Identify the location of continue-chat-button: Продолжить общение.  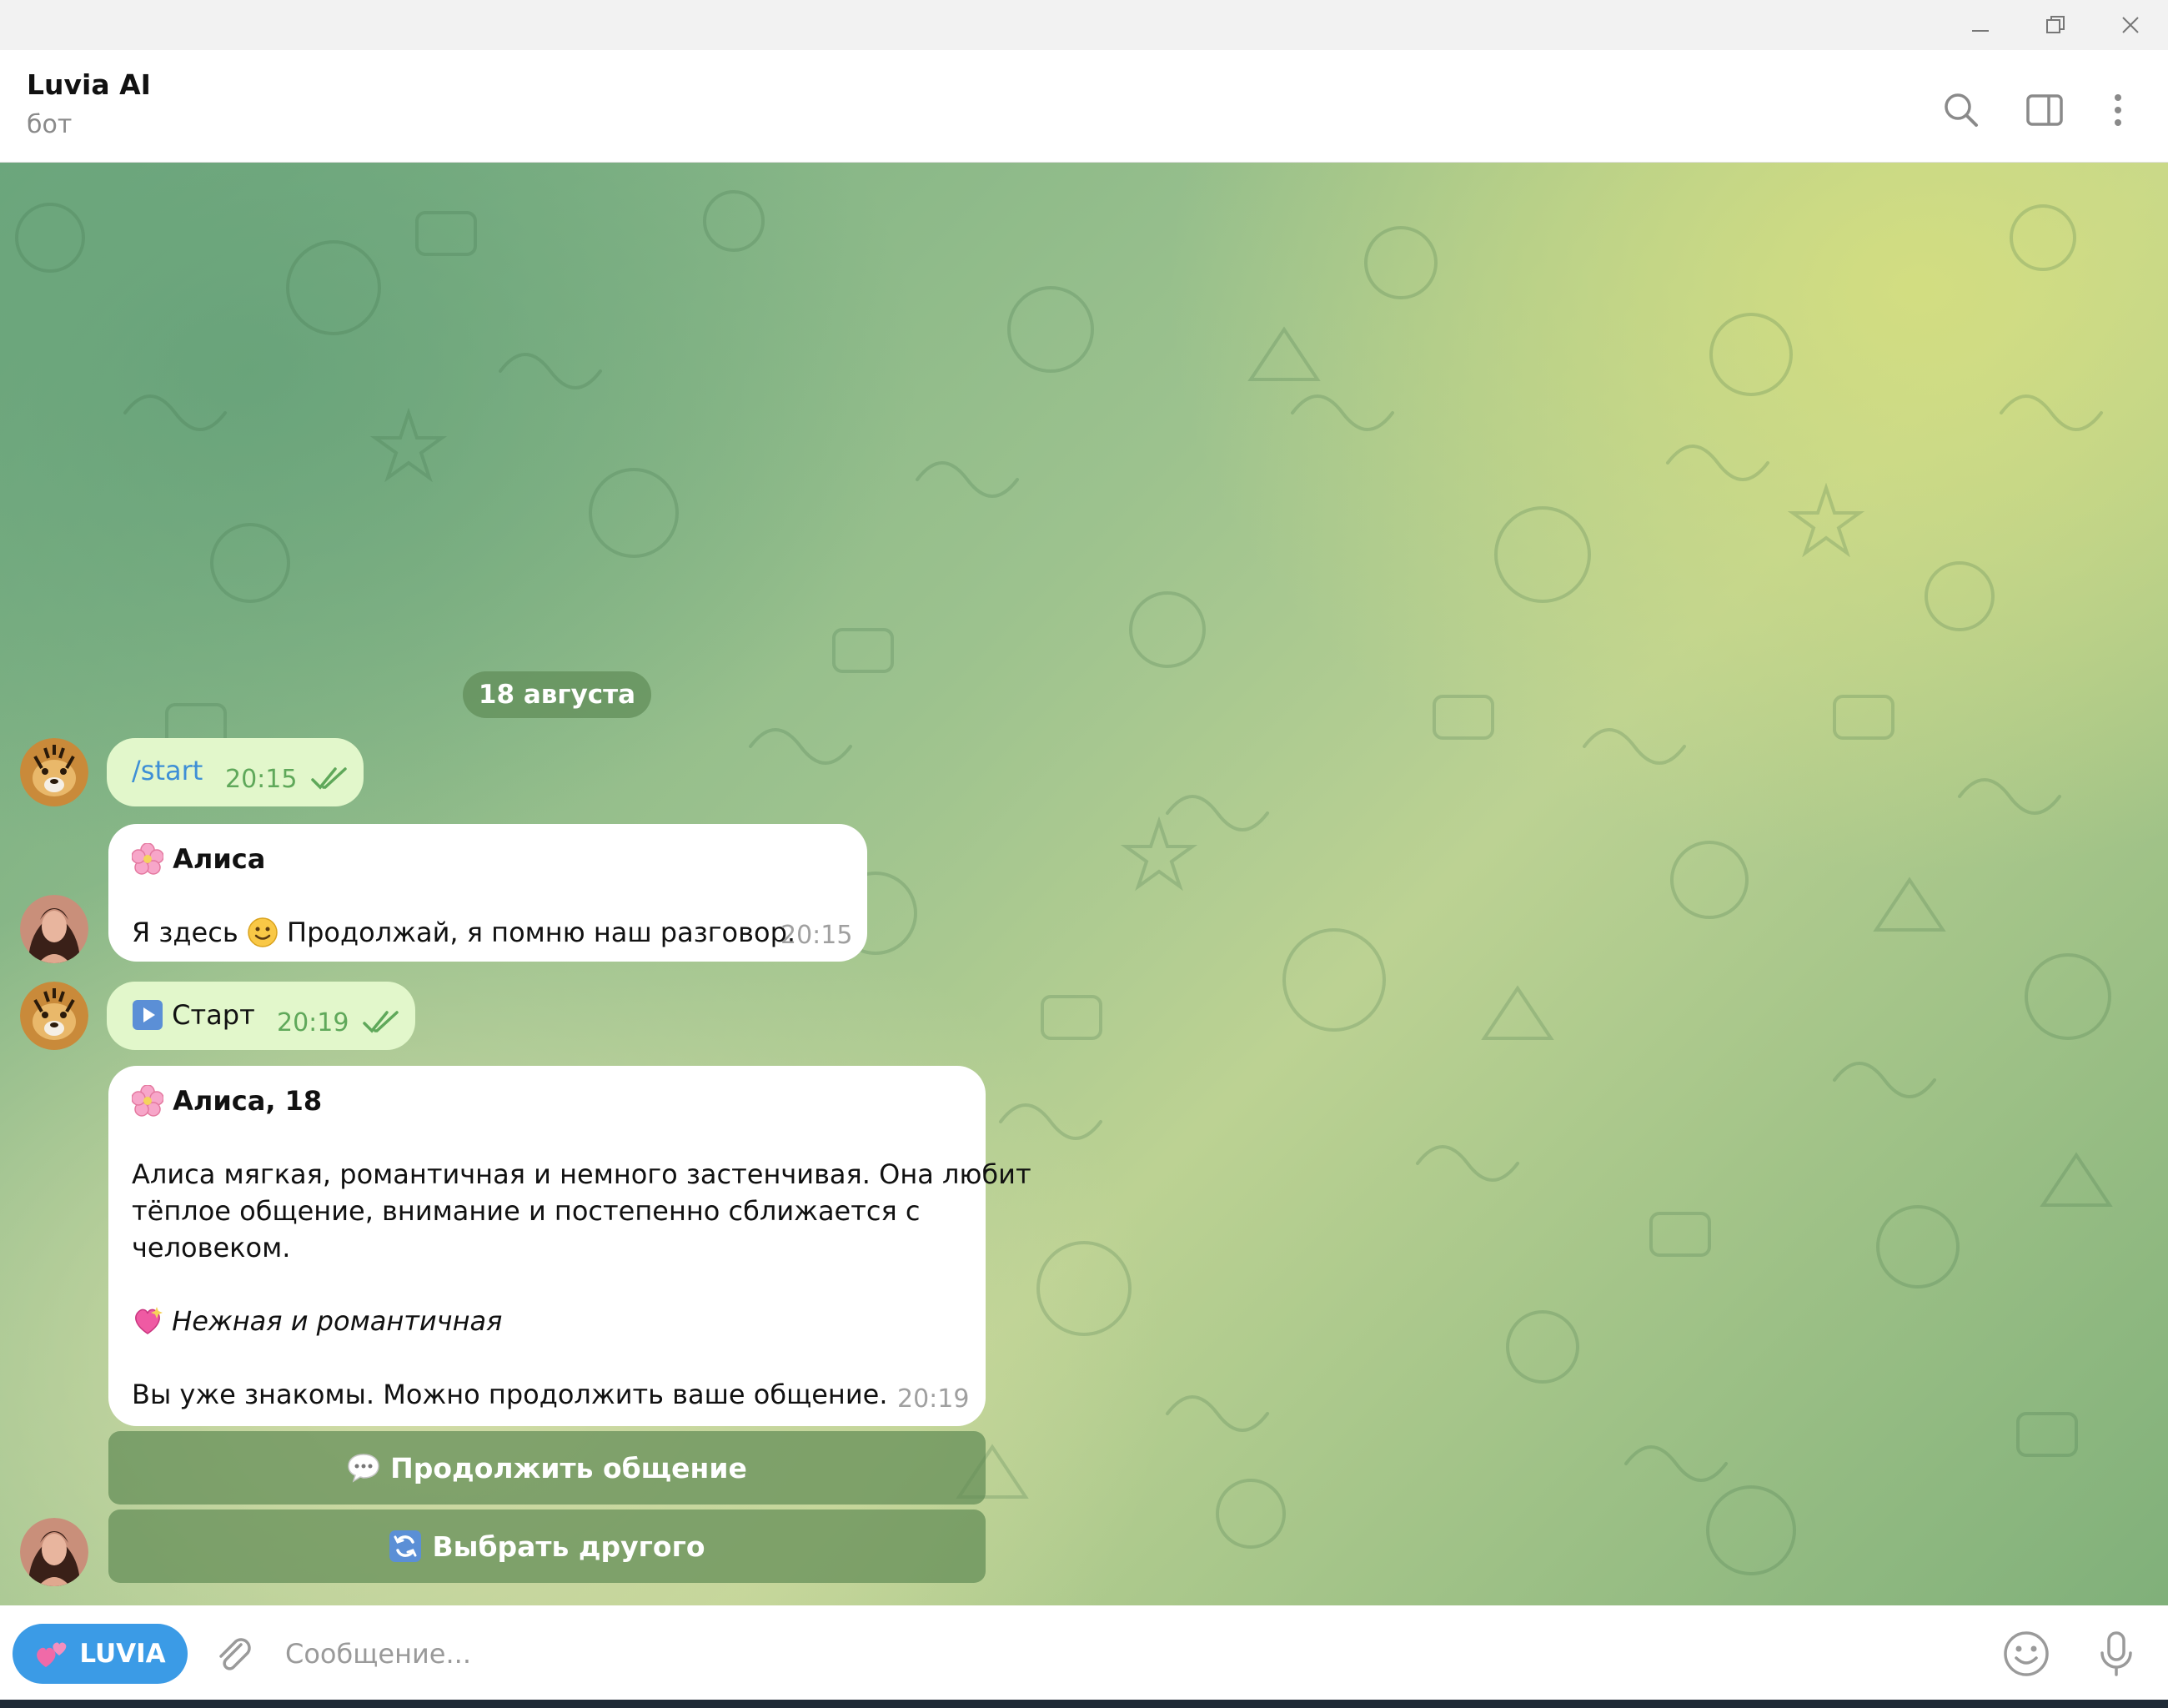
(547, 1468).